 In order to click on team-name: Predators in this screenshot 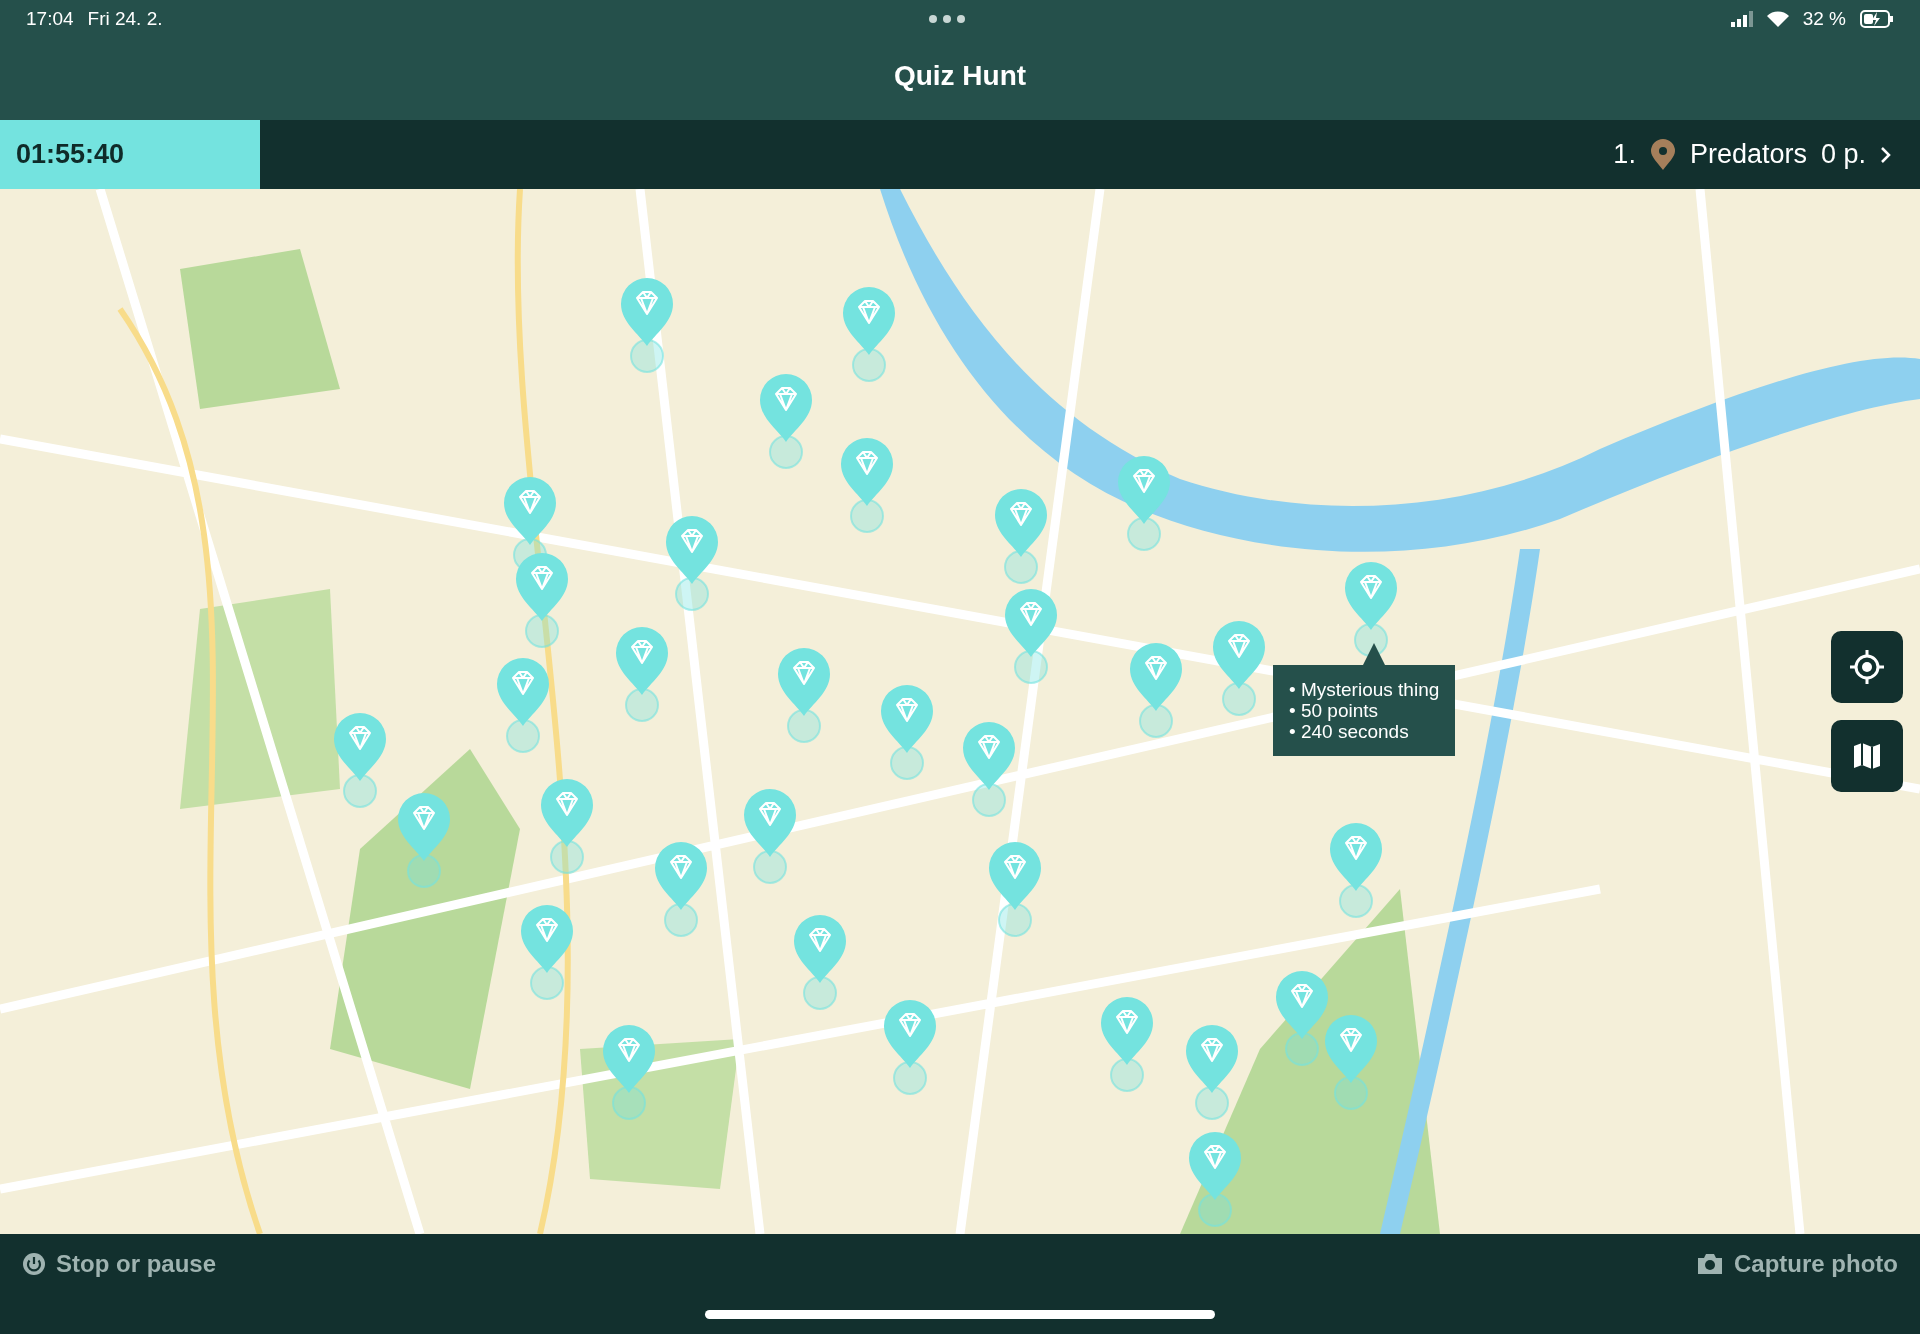, I will do `click(1748, 154)`.